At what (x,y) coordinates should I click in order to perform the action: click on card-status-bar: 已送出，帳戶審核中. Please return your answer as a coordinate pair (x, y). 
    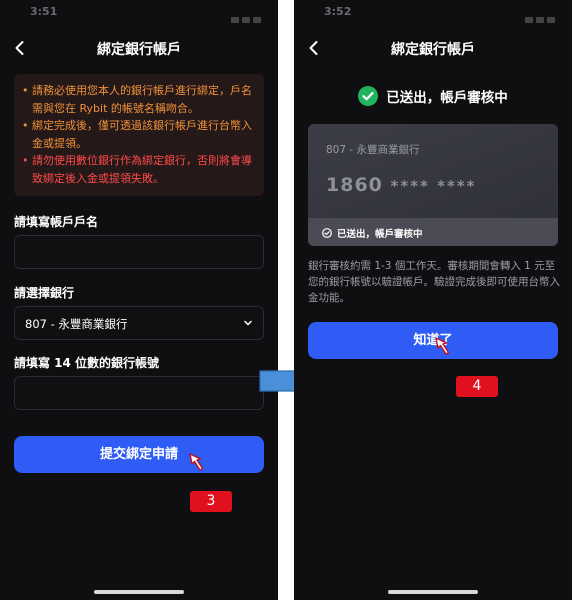
    Looking at the image, I should click on (433, 232).